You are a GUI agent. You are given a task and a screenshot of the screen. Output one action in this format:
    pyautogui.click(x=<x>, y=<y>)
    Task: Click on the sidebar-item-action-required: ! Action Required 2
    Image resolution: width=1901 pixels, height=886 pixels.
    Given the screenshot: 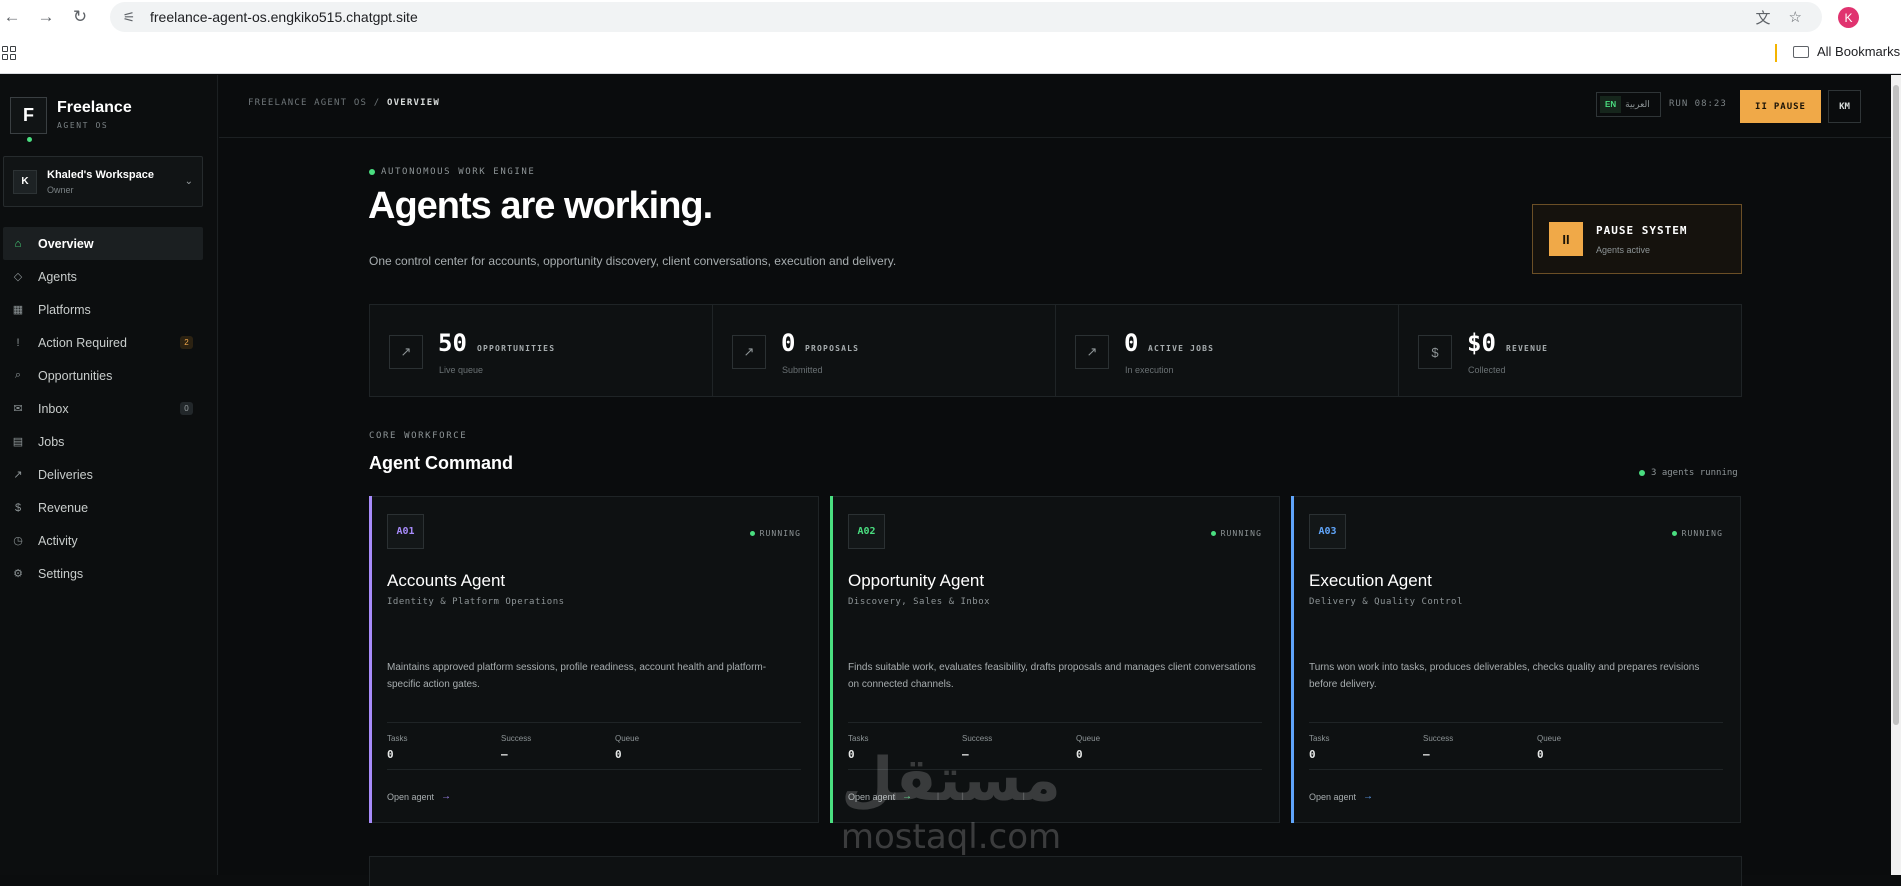 What is the action you would take?
    pyautogui.click(x=103, y=342)
    